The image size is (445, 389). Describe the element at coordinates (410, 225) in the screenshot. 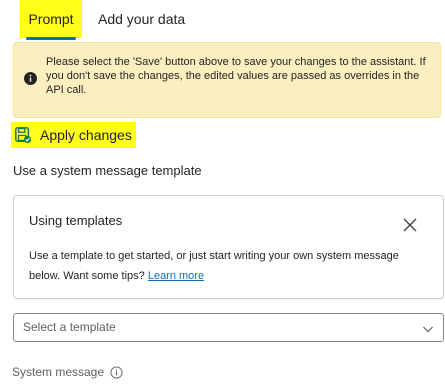

I see `close-icon` at that location.